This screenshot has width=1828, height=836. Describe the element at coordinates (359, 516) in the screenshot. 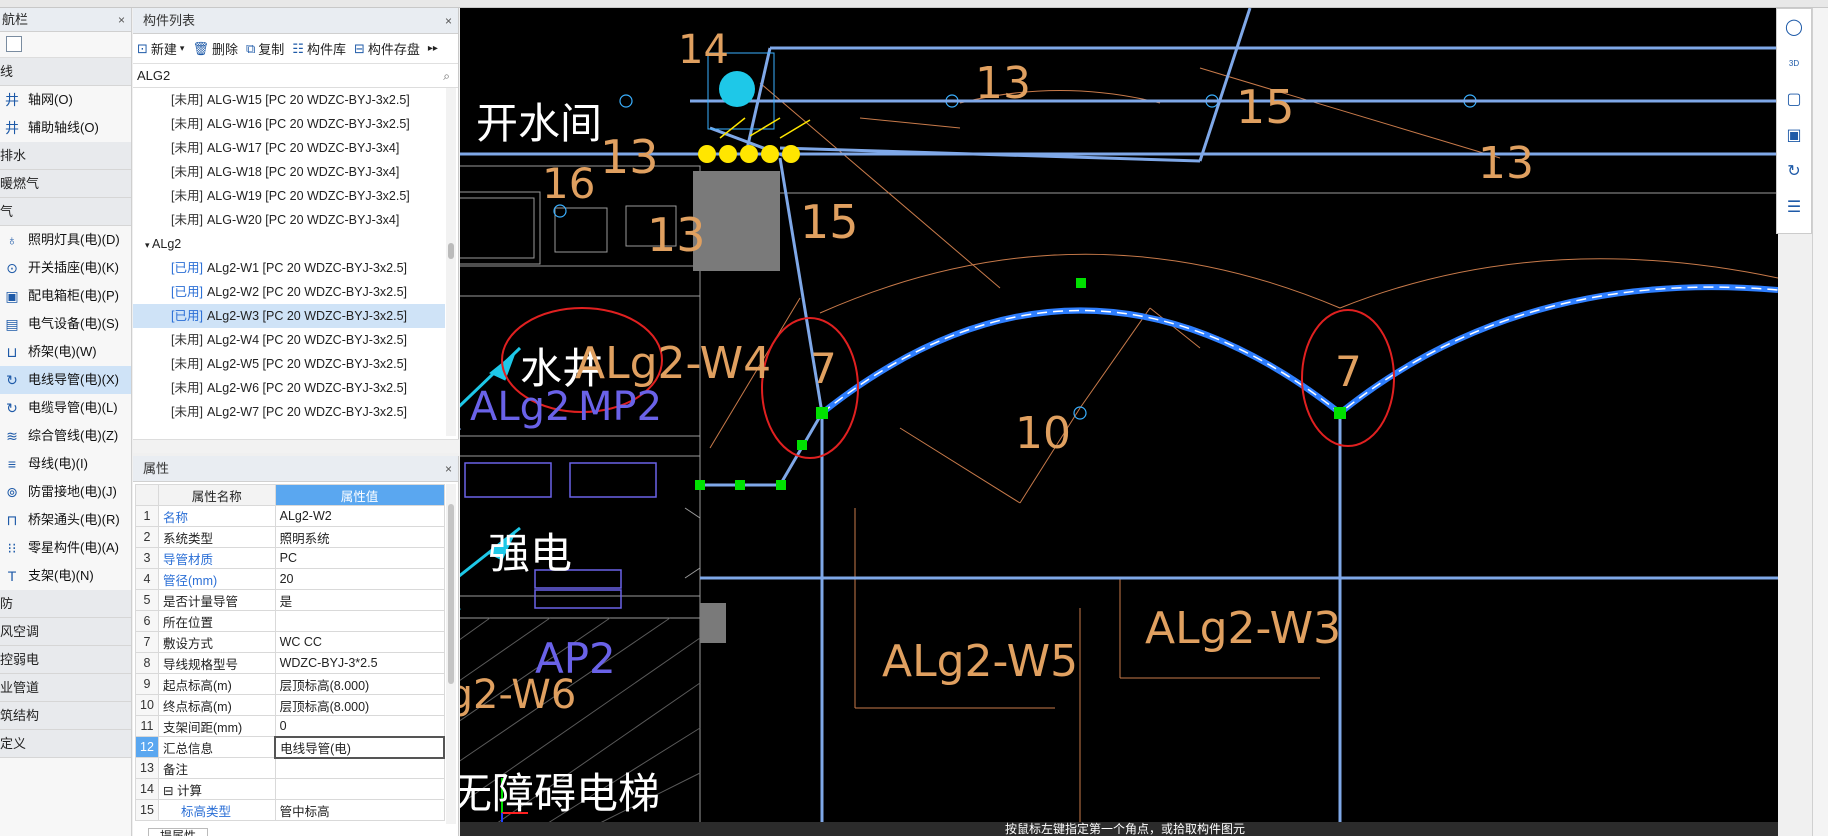

I see `property-value: ALg2-W2` at that location.